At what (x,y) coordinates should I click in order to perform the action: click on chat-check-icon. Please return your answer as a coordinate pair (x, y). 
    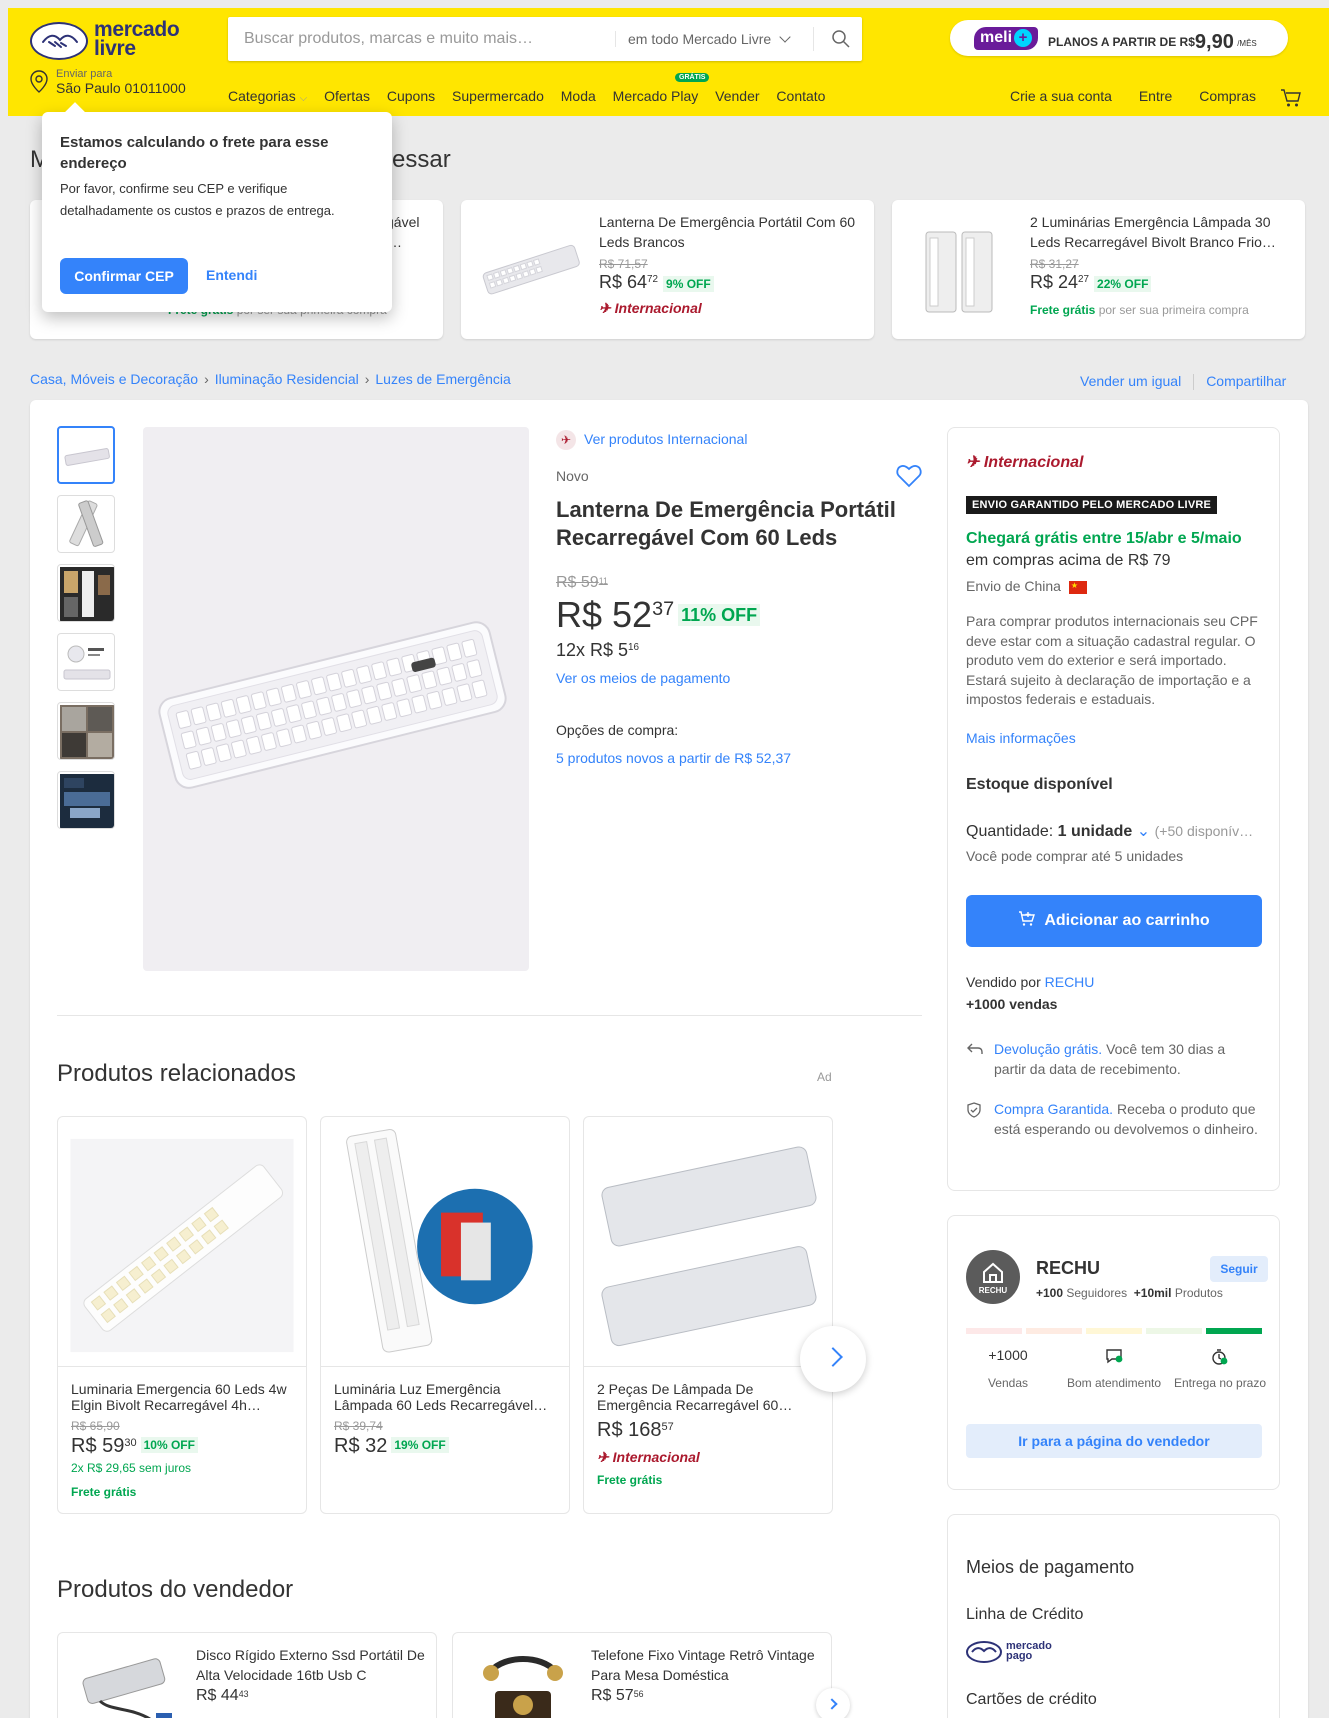
    Looking at the image, I should click on (1114, 1357).